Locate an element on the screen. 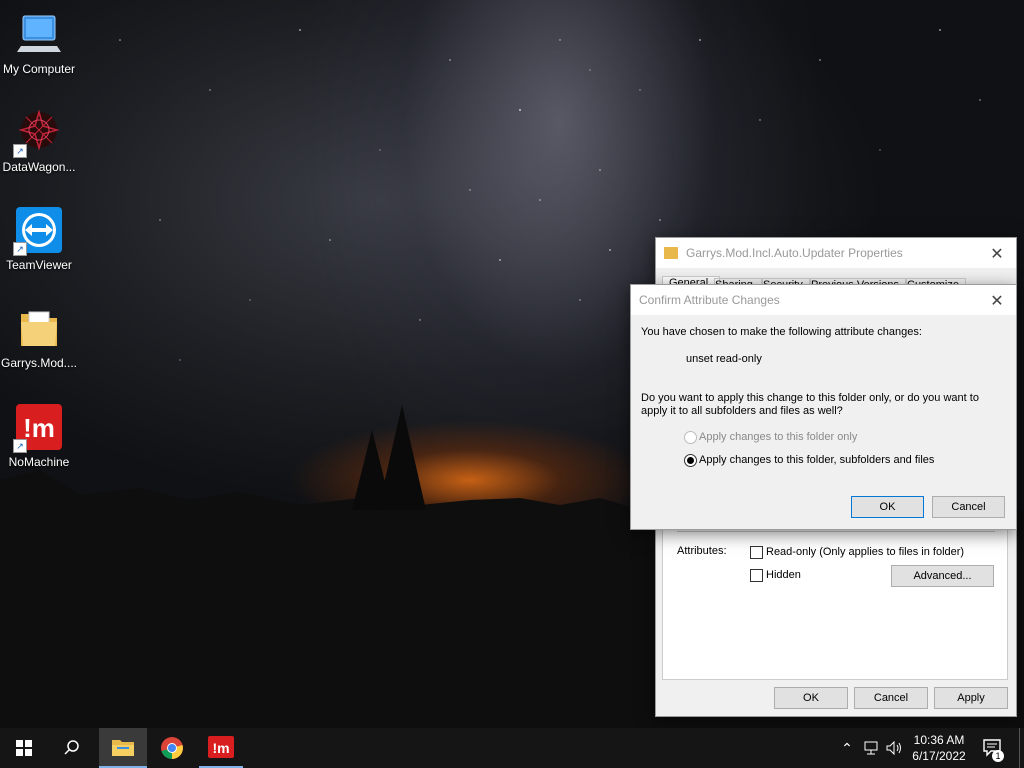 The height and width of the screenshot is (768, 1024). nomachine-icon: !m ↗ is located at coordinates (38, 428).